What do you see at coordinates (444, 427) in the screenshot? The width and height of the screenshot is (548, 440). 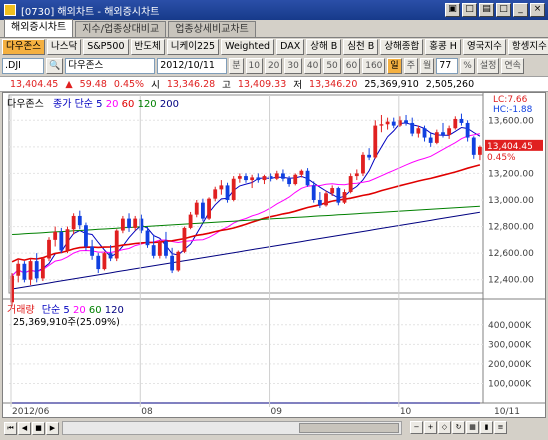 I see `lock-icon: ◇` at bounding box center [444, 427].